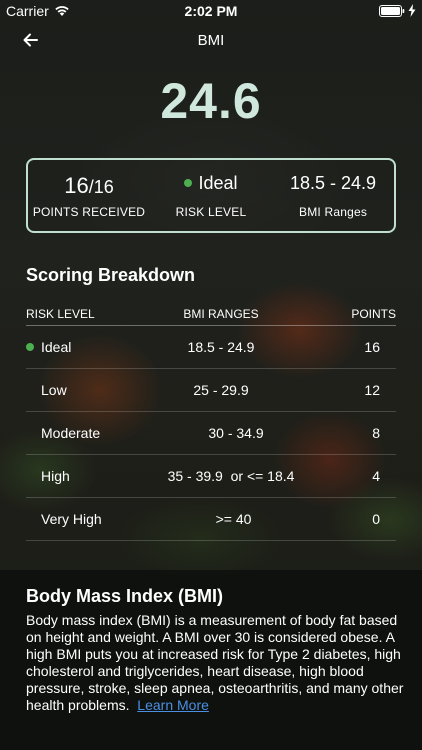 The width and height of the screenshot is (422, 750). What do you see at coordinates (221, 390) in the screenshot?
I see `row-bmi-range: 25 - 29.9` at bounding box center [221, 390].